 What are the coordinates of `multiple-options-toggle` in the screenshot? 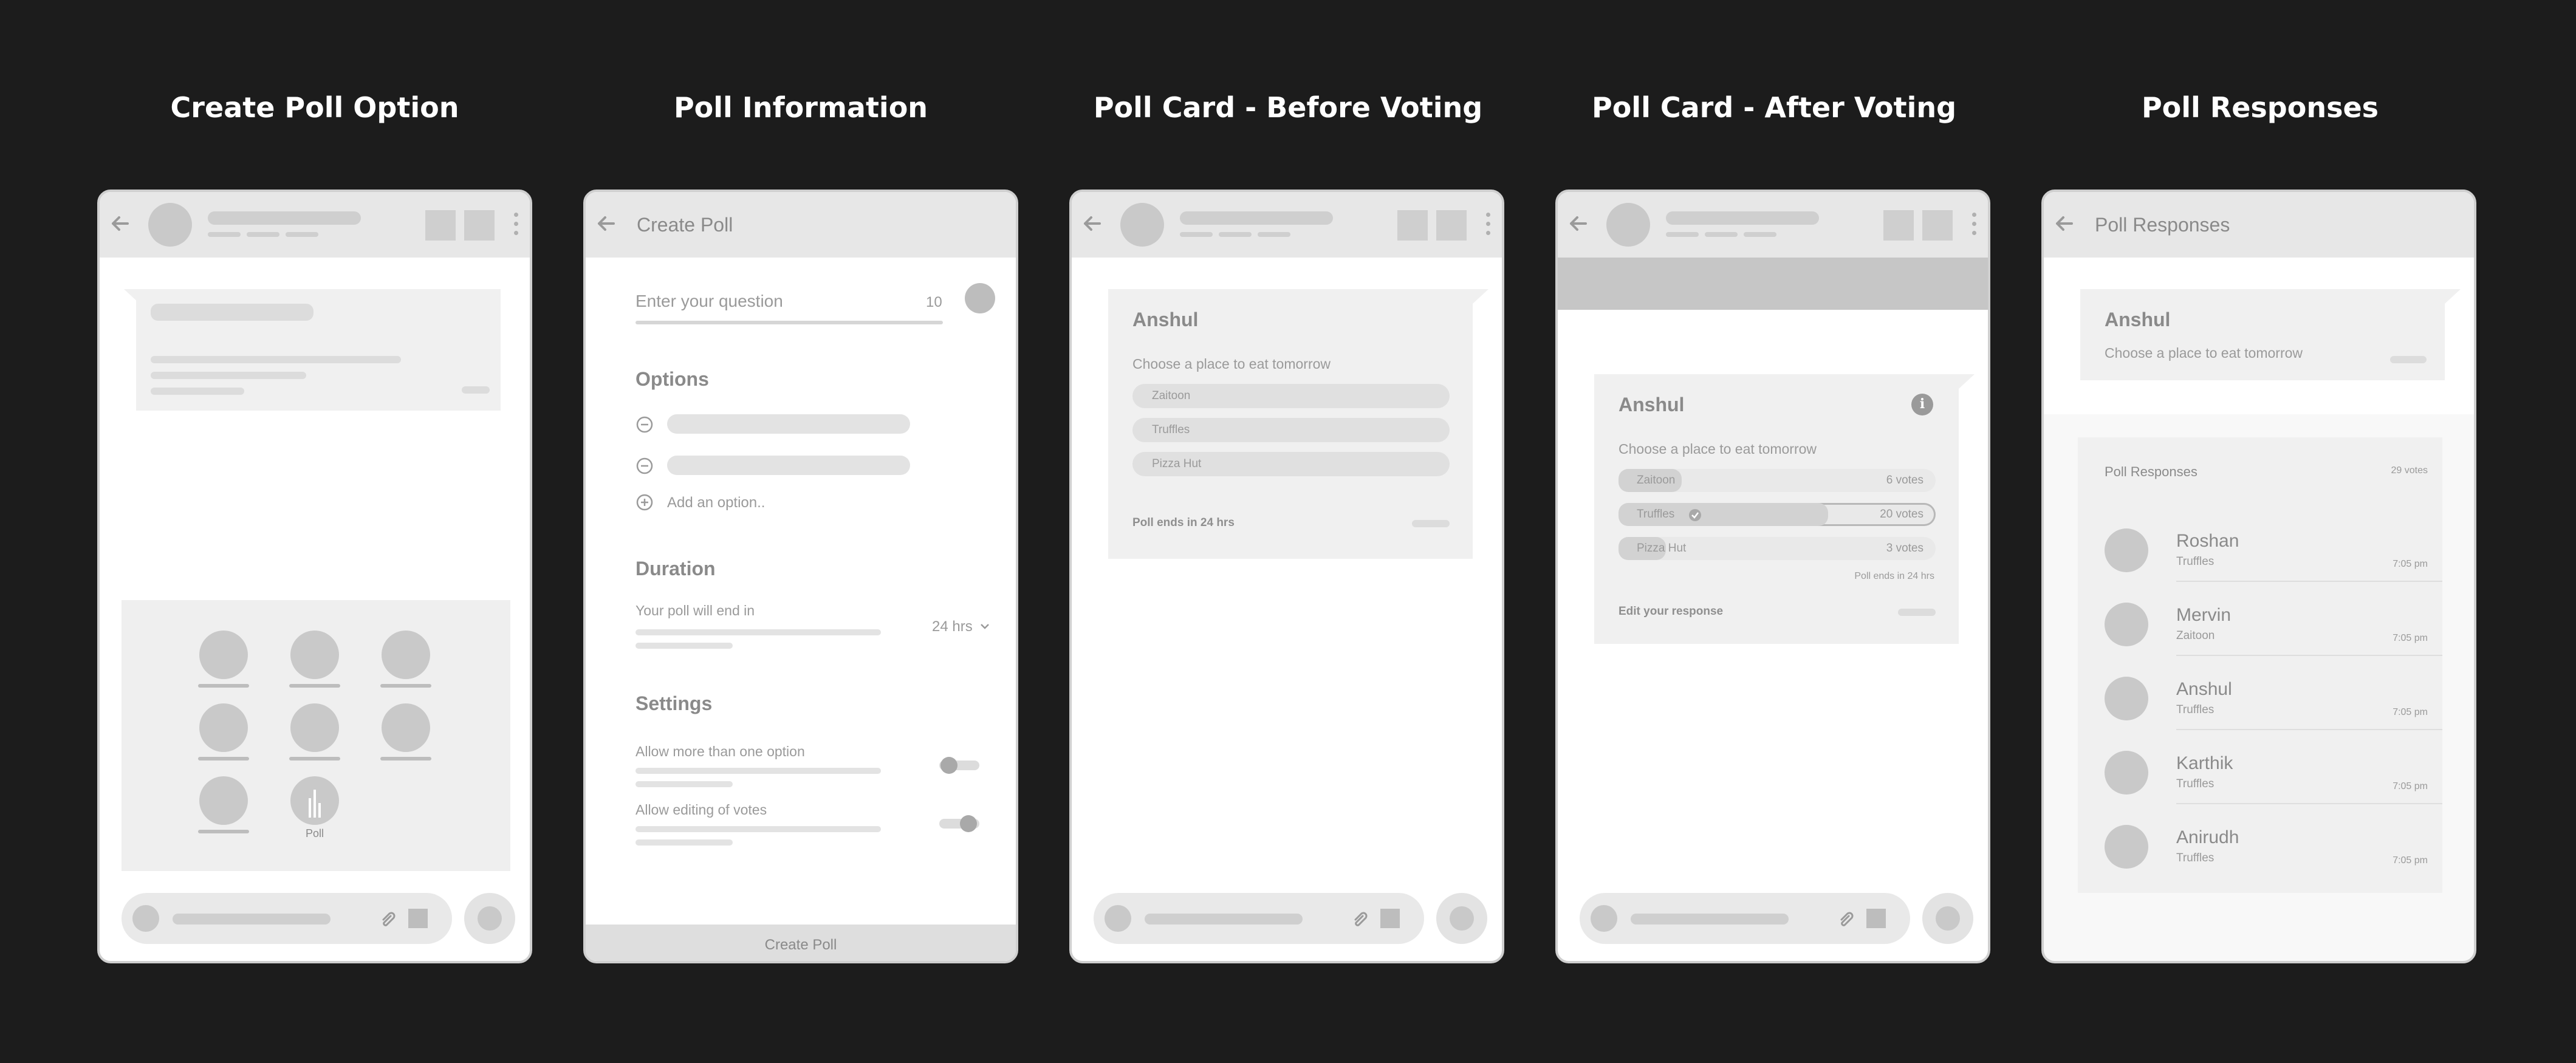 It's located at (959, 765).